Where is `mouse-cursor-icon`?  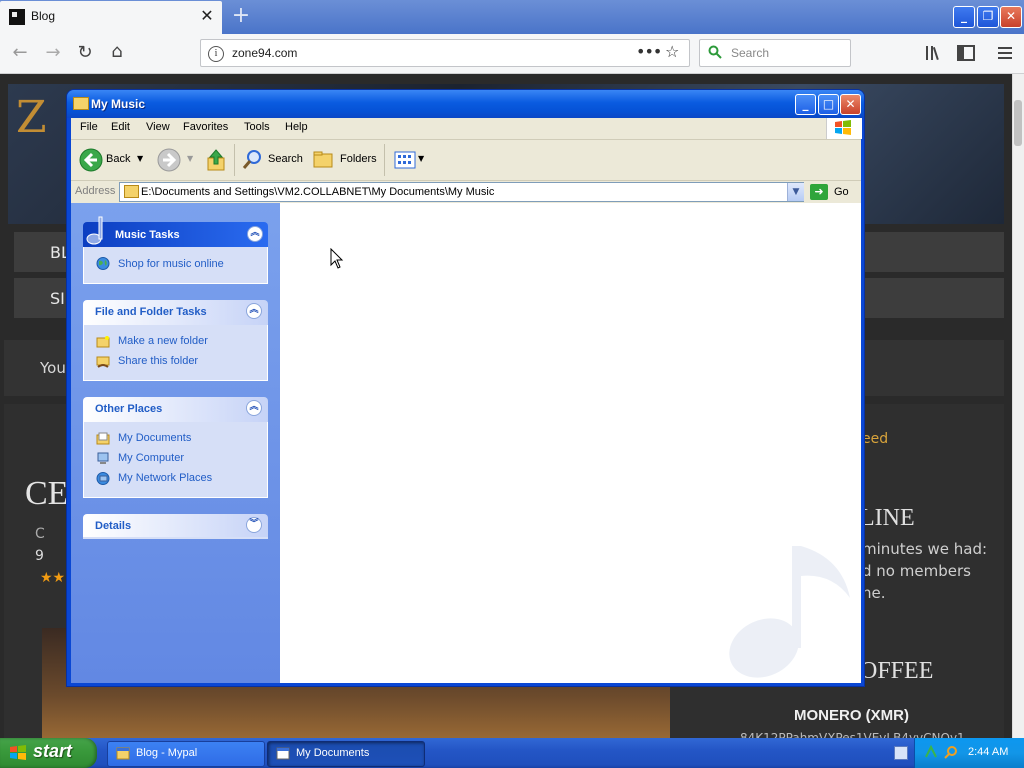
mouse-cursor-icon is located at coordinates (337, 258).